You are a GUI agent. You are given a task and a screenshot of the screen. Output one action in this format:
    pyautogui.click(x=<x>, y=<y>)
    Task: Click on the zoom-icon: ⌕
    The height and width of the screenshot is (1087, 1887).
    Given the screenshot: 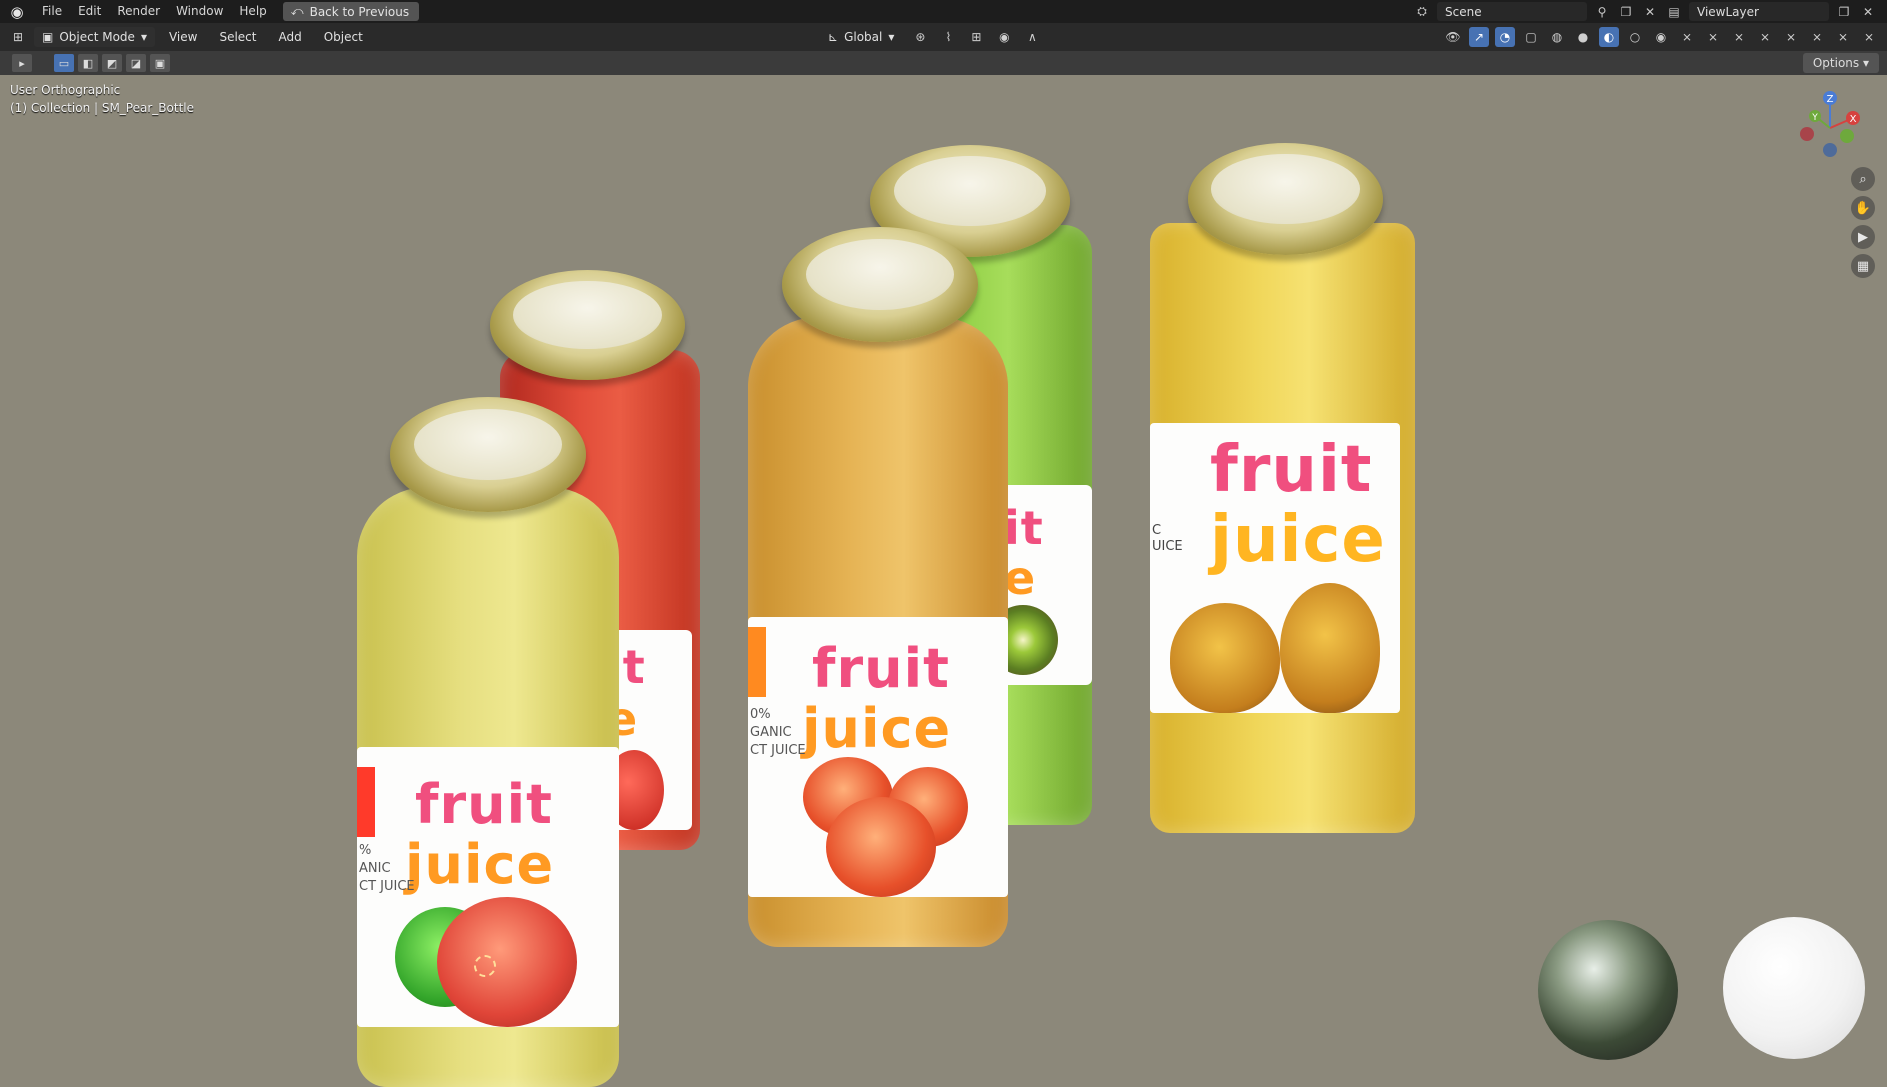 What is the action you would take?
    pyautogui.click(x=1863, y=179)
    